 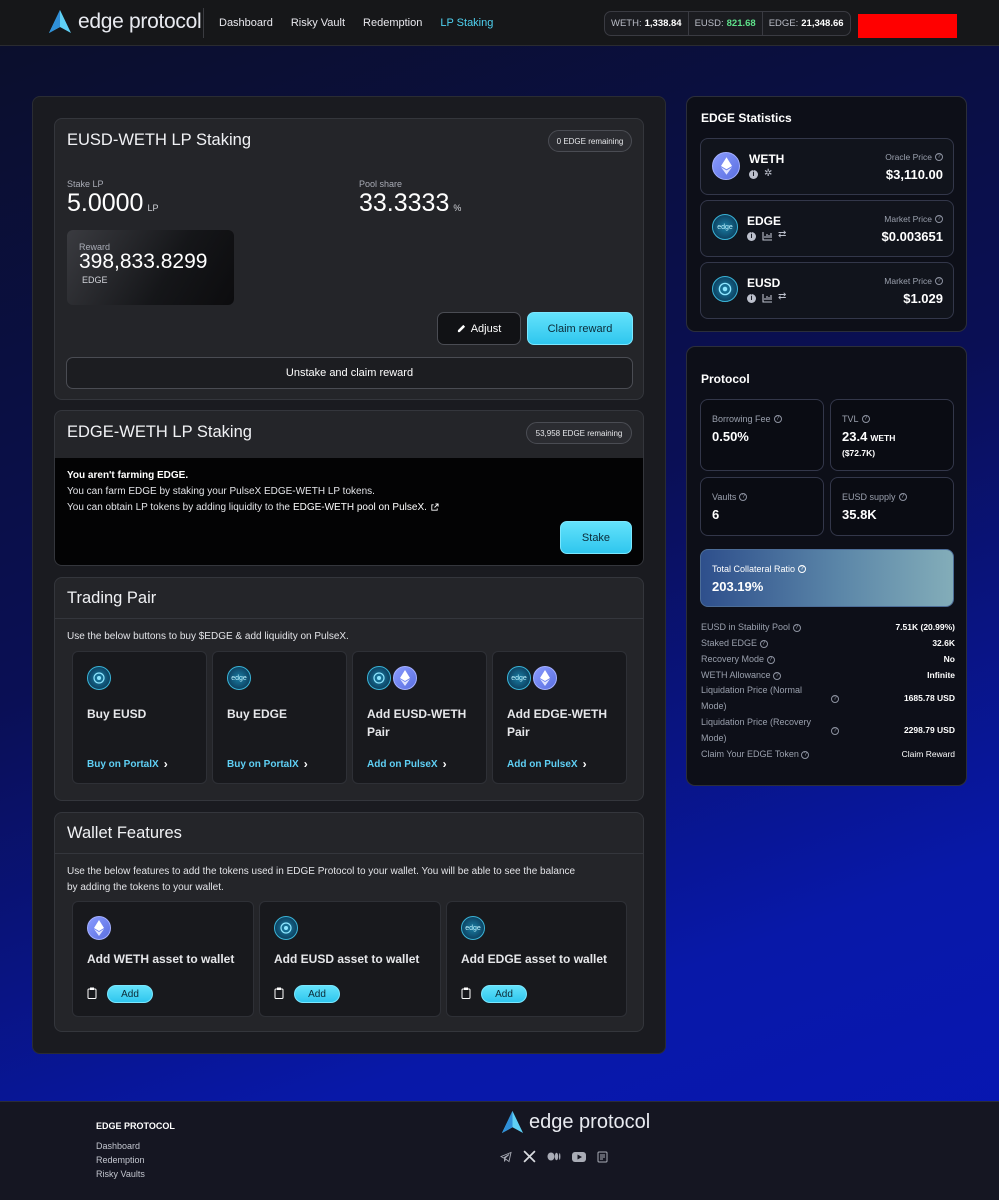 What do you see at coordinates (828, 659) in the screenshot?
I see `stat-row: Recovery Mode ? No` at bounding box center [828, 659].